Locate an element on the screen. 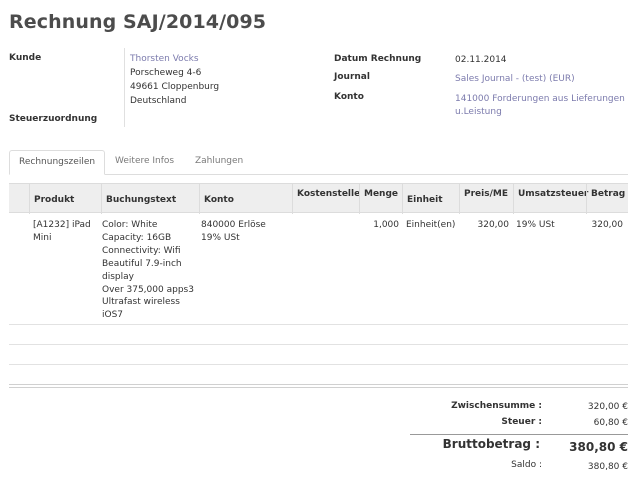  column-header-taxes: Umsatzsteuer is located at coordinates (550, 199).